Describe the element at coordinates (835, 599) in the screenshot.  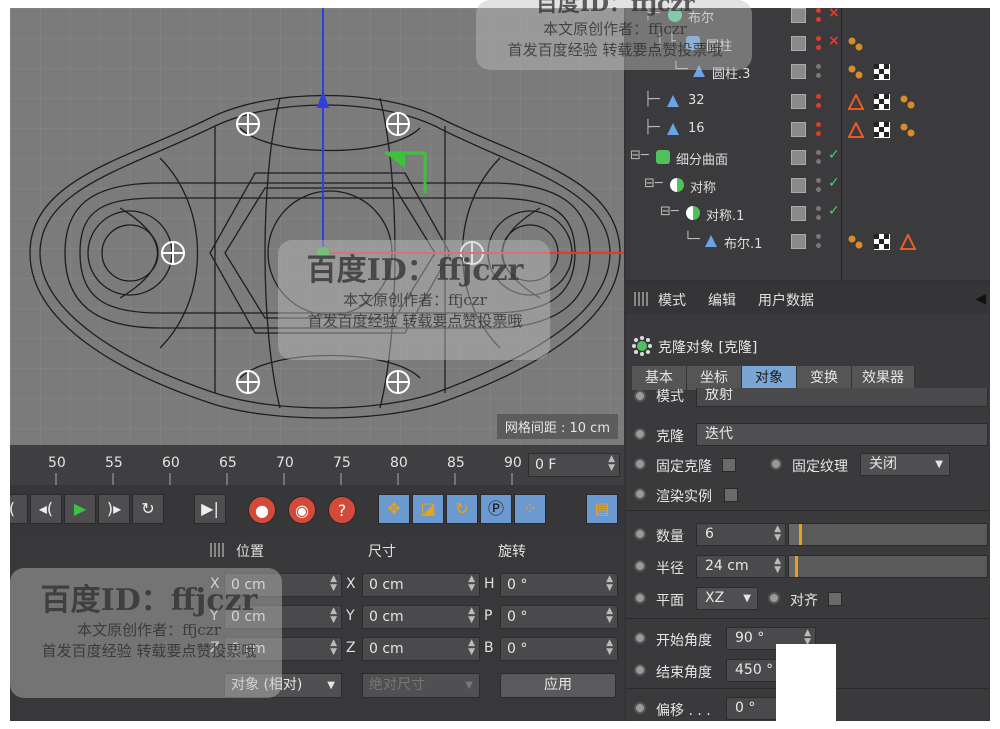
I see `align-checkbox` at that location.